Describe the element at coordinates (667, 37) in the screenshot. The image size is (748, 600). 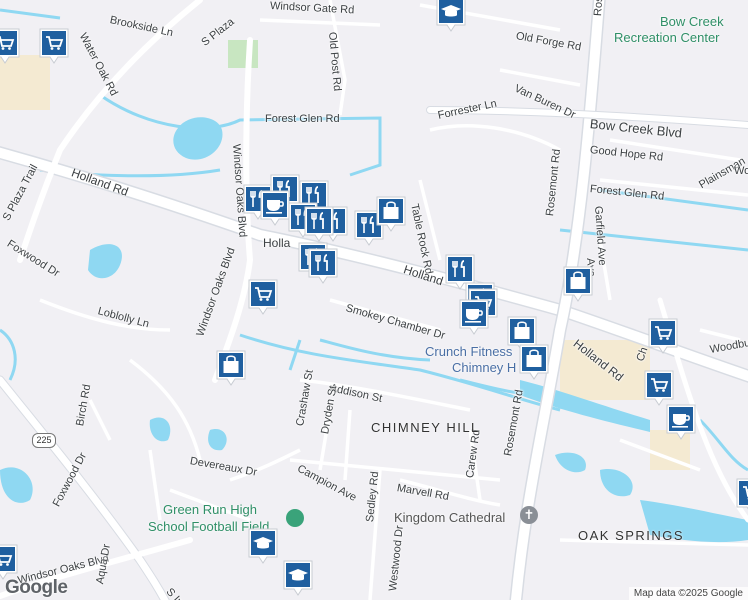
I see `poi-label-recreation-center: Recreation Center` at that location.